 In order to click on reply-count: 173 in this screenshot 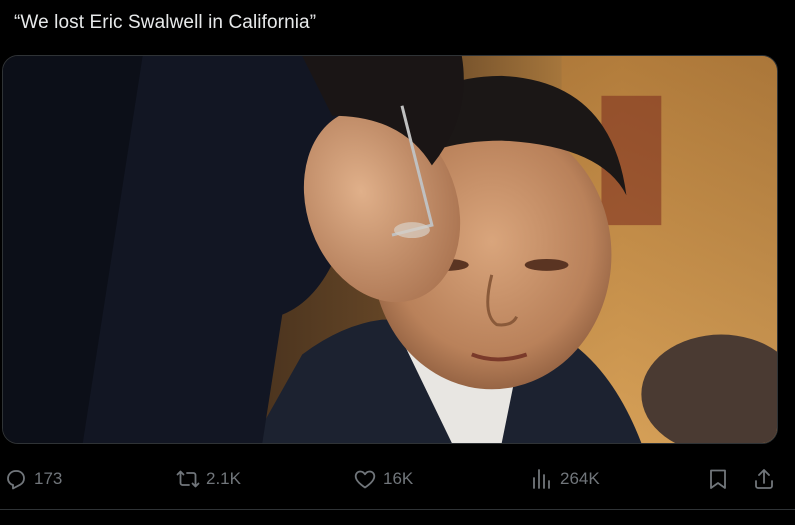, I will do `click(48, 478)`.